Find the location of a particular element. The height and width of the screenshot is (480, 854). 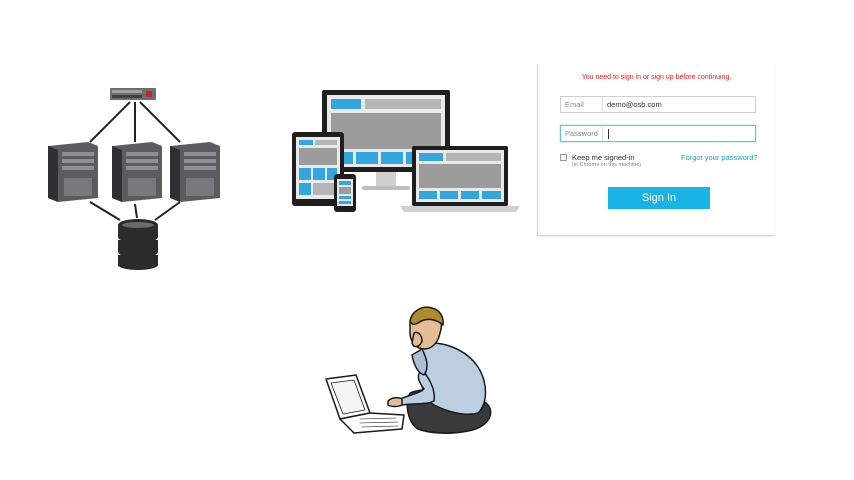

email-label: Email is located at coordinates (574, 104).